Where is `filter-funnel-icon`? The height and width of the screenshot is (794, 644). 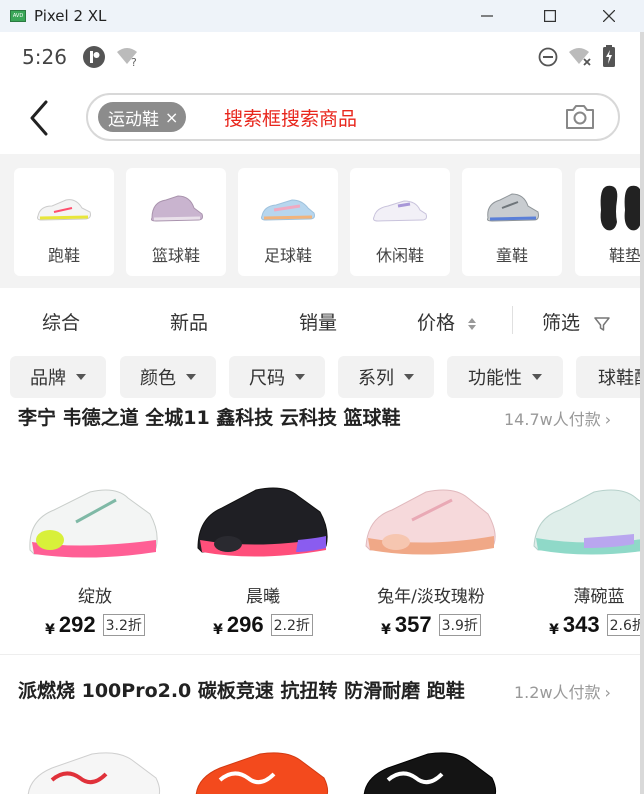
filter-funnel-icon is located at coordinates (602, 323).